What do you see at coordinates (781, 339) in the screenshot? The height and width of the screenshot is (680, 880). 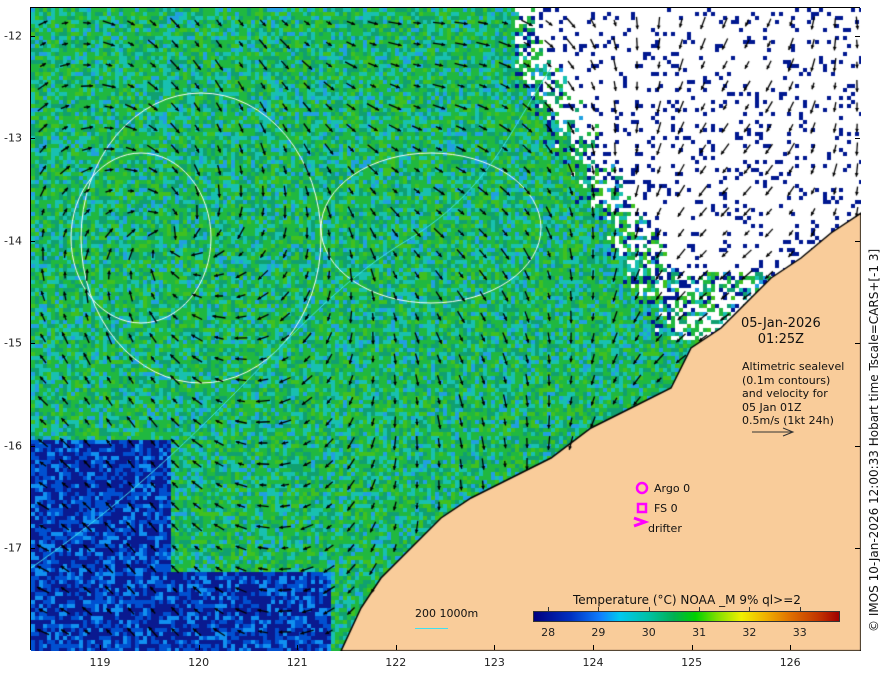 I see `annotation-time: 01:25Z` at bounding box center [781, 339].